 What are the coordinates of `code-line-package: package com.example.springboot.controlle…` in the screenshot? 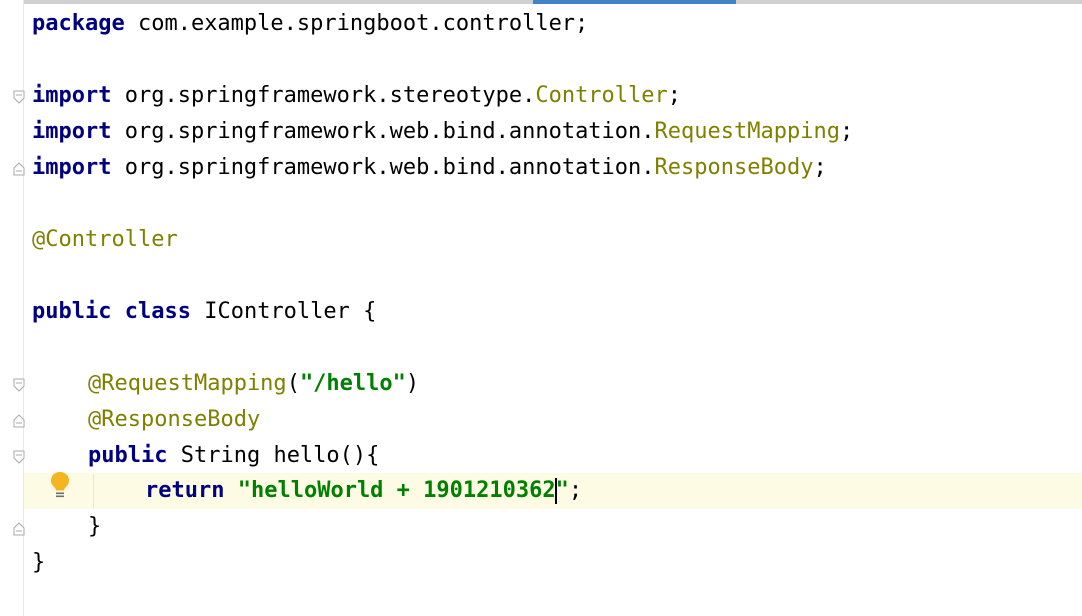 It's located at (310, 24).